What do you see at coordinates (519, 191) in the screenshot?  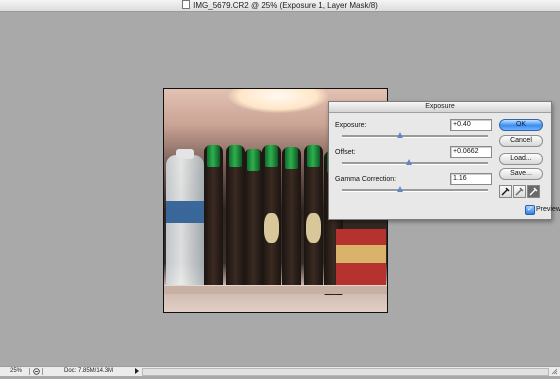 I see `gray-point-eyedropper-icon` at bounding box center [519, 191].